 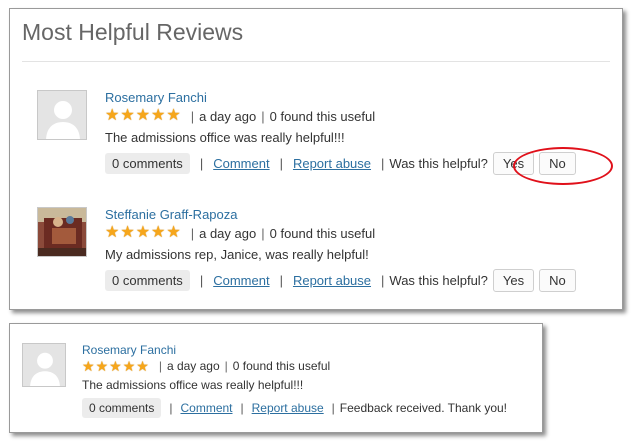 I want to click on section-title: Most Helpful Reviews, so click(x=133, y=32).